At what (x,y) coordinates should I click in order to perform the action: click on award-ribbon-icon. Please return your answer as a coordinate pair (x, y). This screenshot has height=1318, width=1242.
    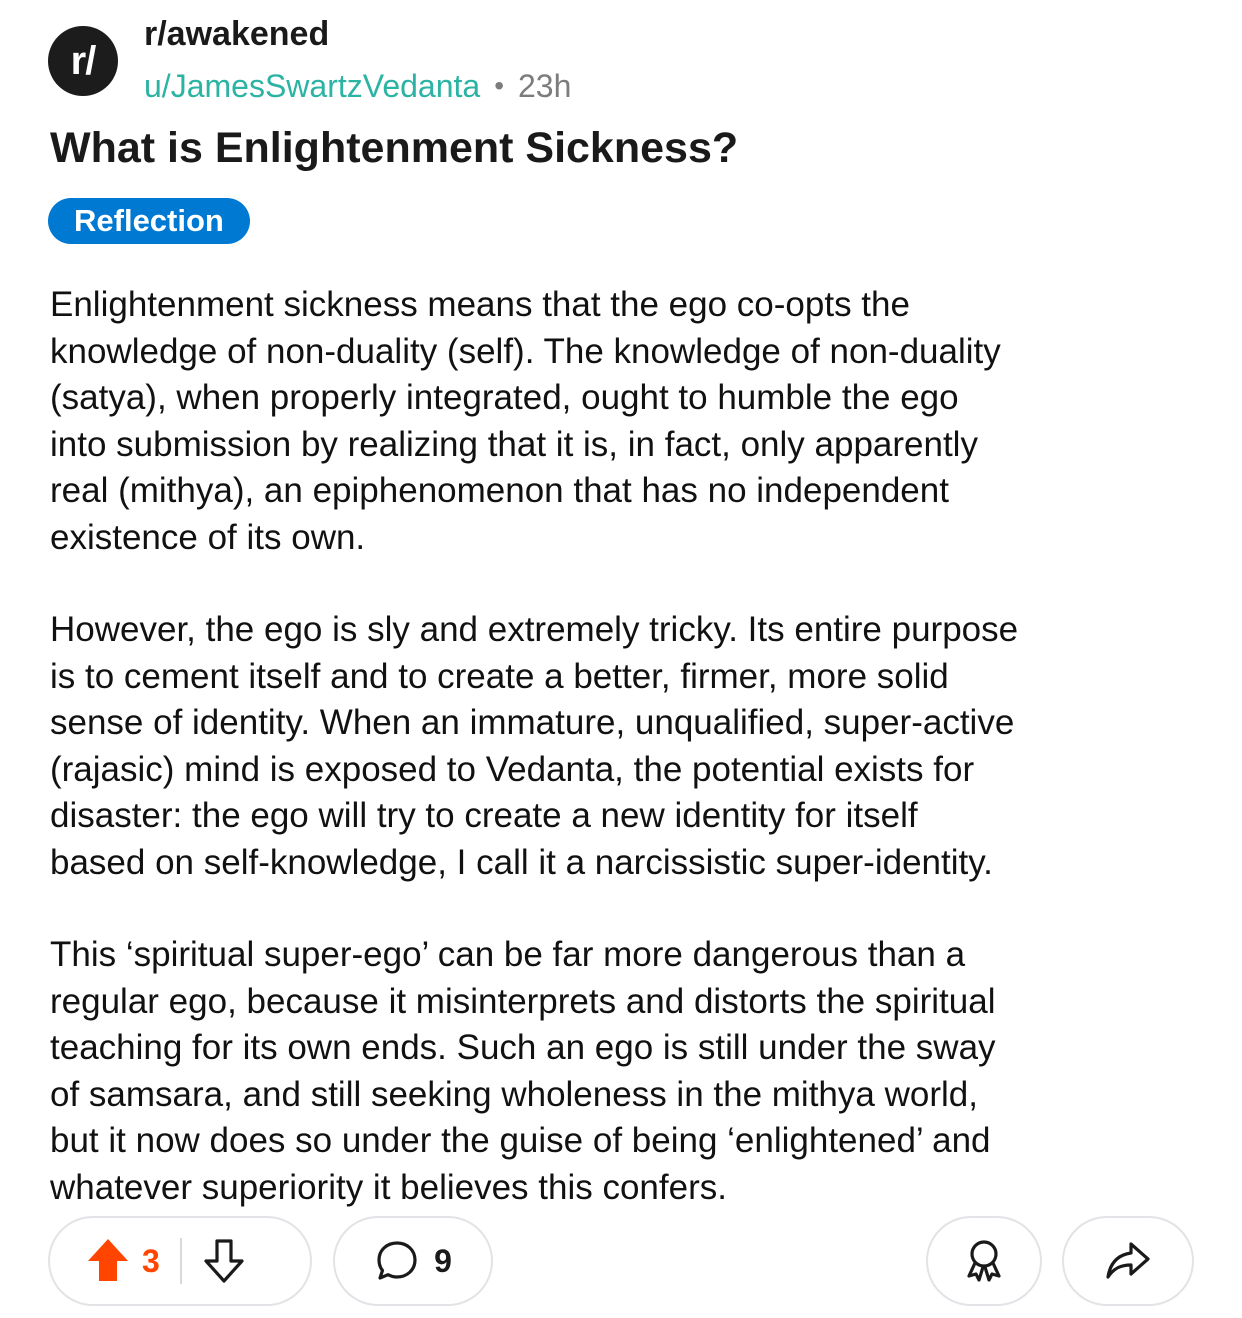
    Looking at the image, I should click on (984, 1261).